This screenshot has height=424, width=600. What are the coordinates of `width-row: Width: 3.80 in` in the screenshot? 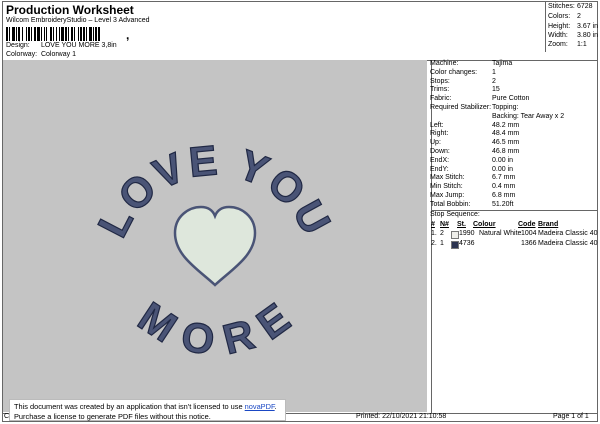 It's located at (573, 35).